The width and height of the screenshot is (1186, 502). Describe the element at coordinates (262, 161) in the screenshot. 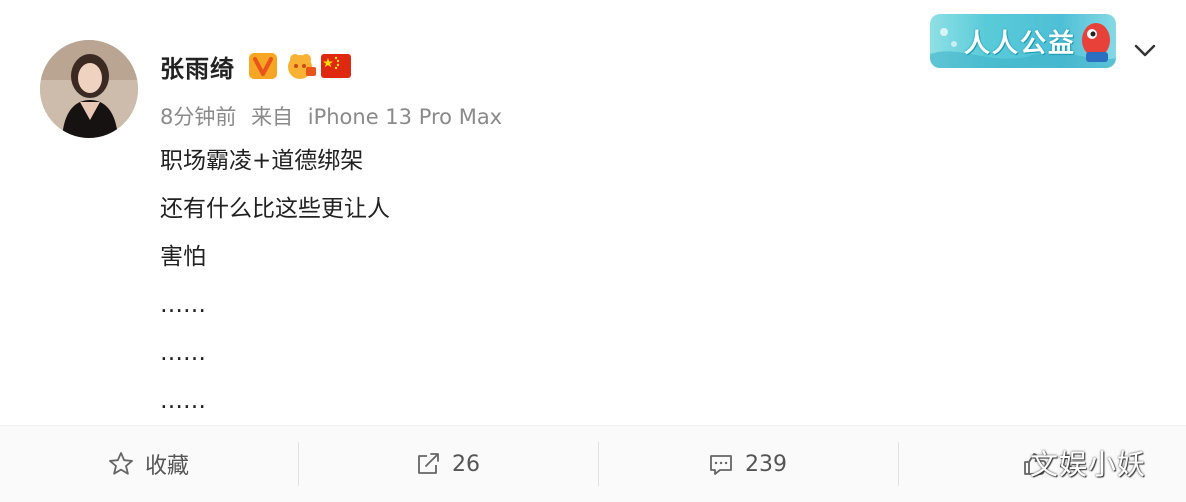

I see `post-line: 职场霸凌+道德绑架` at that location.